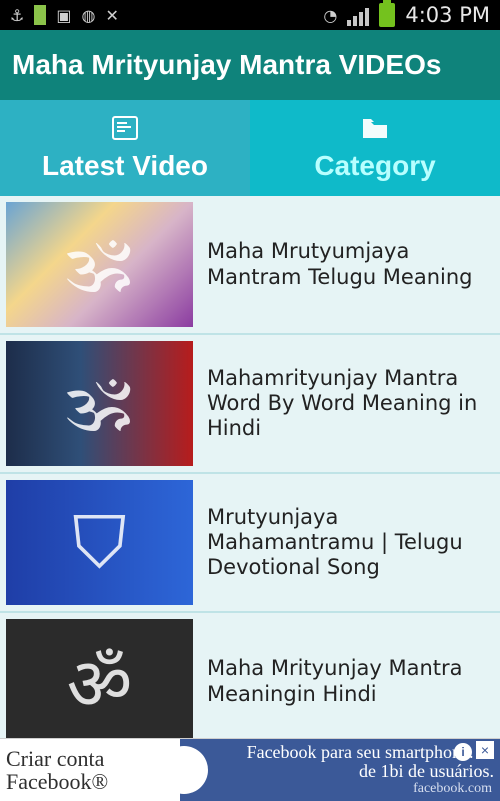  Describe the element at coordinates (57, 781) in the screenshot. I see `ad-left-line2: Facebook®` at that location.